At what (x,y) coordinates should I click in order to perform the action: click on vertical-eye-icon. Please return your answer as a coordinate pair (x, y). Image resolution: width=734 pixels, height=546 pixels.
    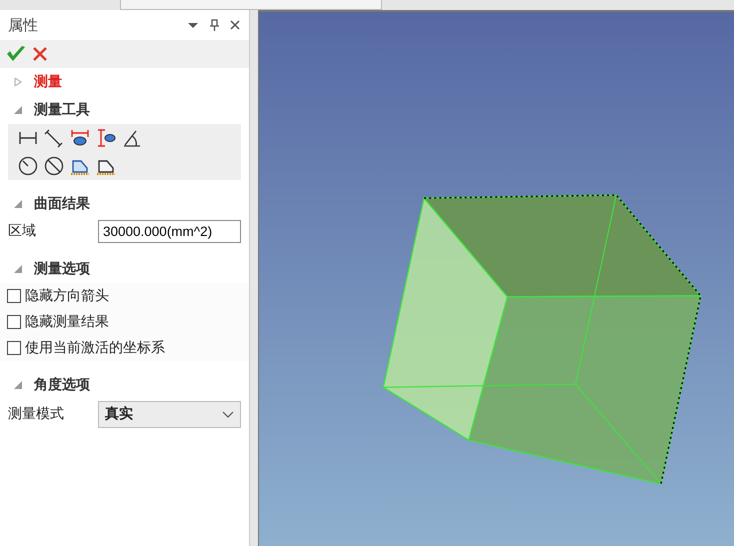
    Looking at the image, I should click on (106, 138).